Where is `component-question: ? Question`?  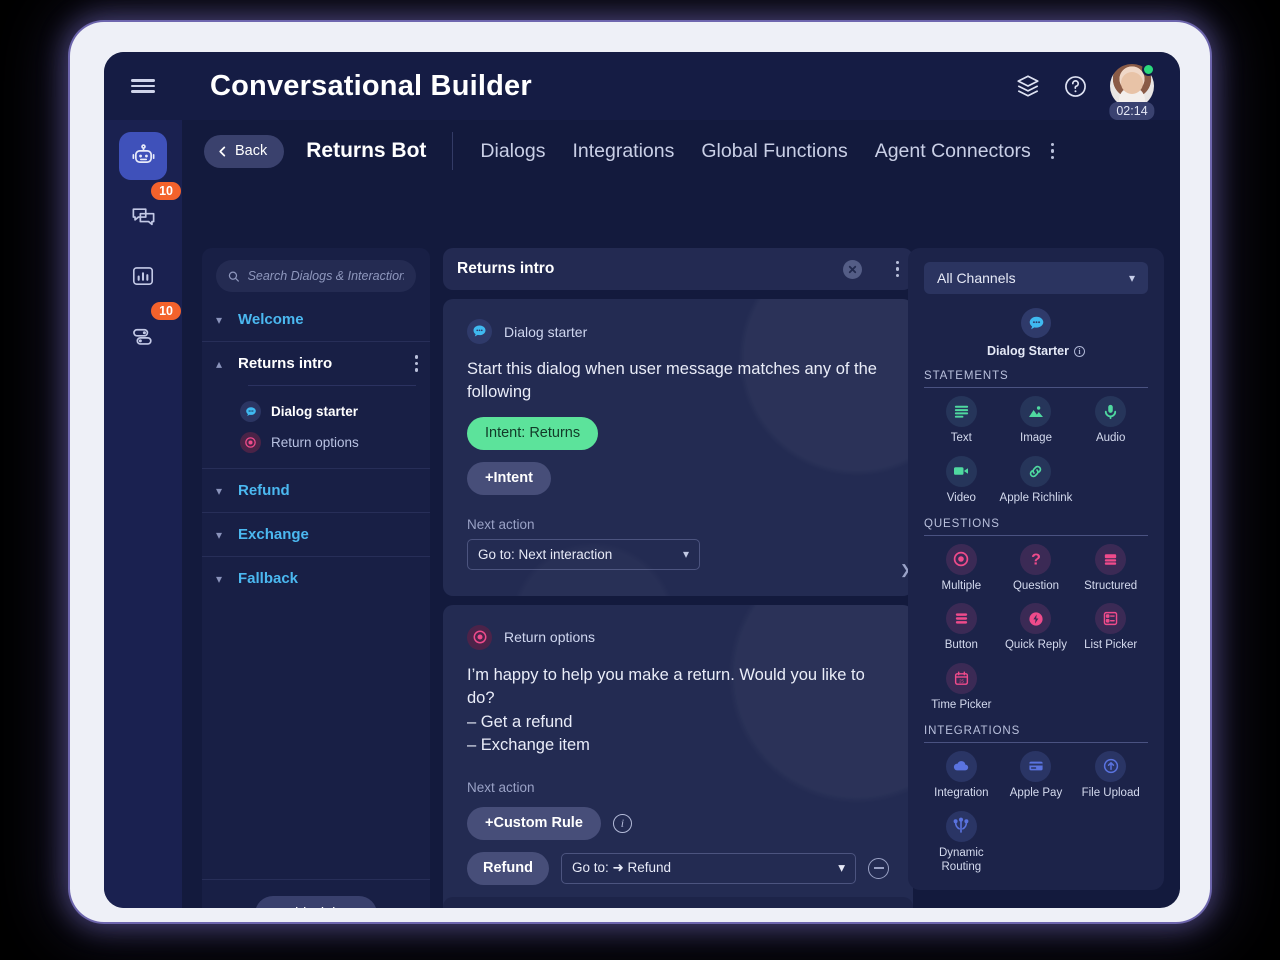 component-question: ? Question is located at coordinates (1036, 568).